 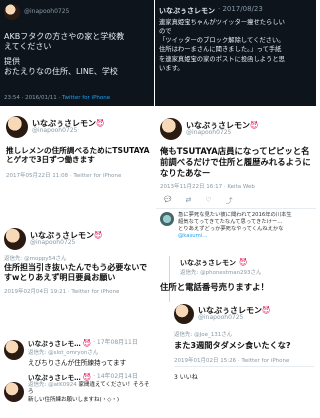 I want to click on tweet-text-line: とゲオで3日ずつ働きます, so click(x=50, y=160).